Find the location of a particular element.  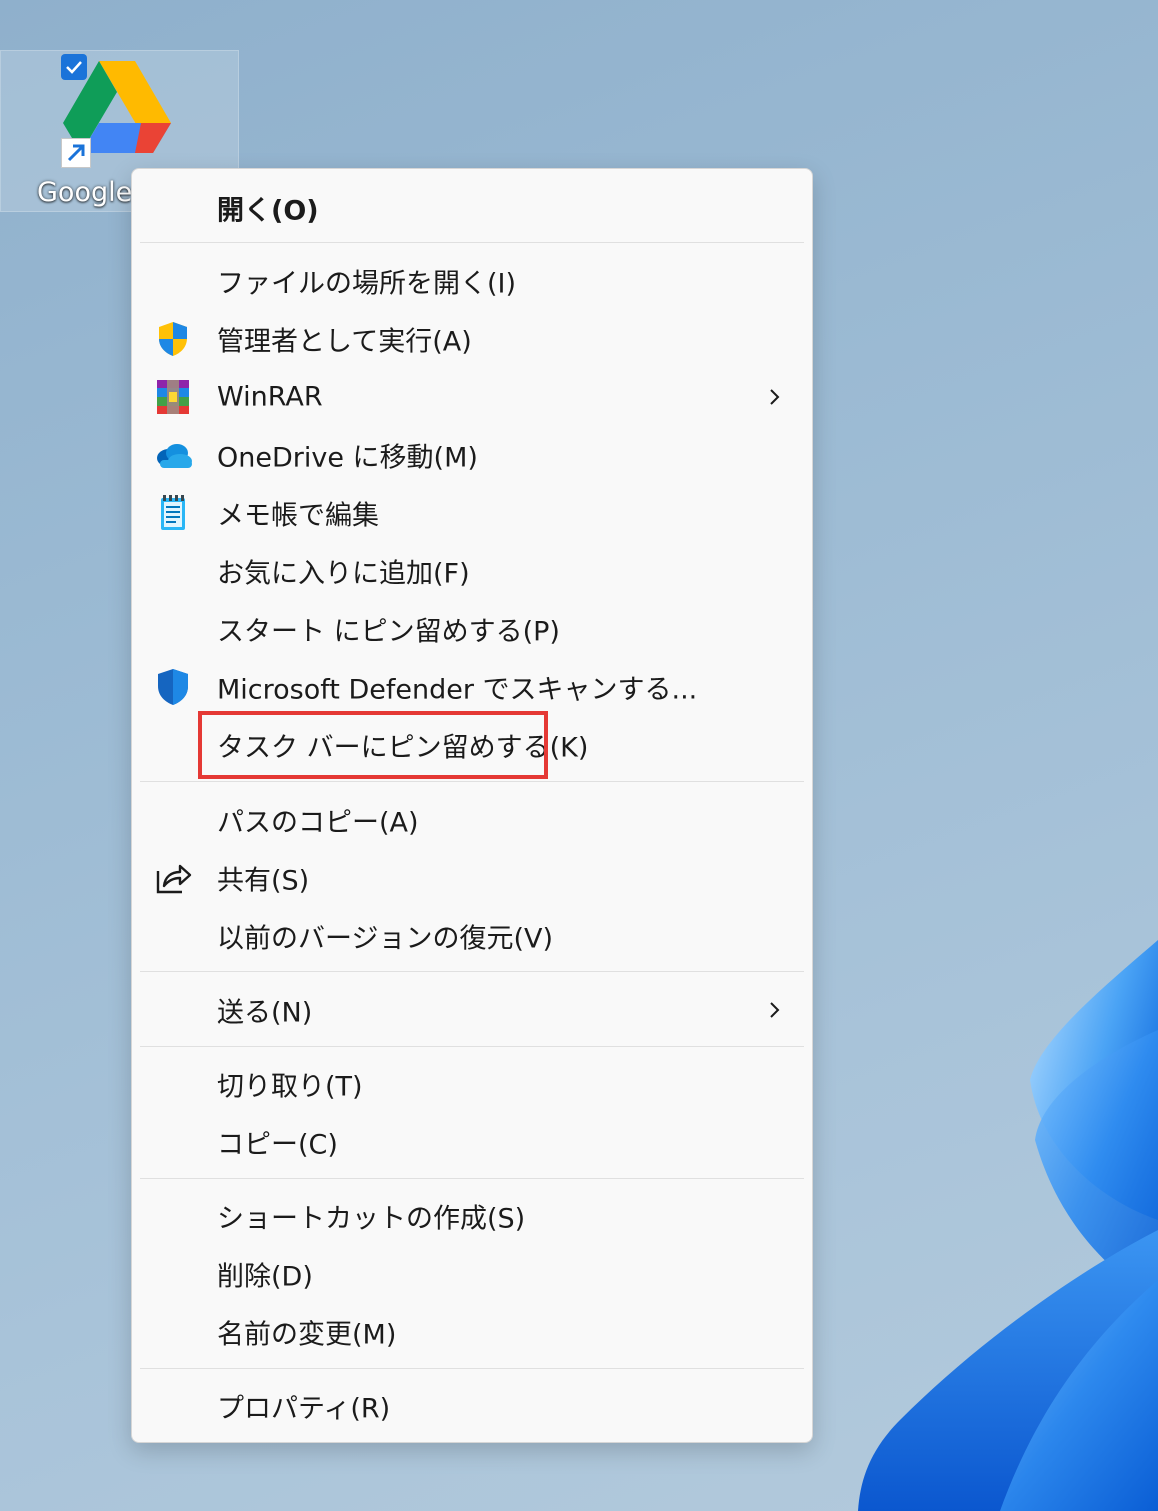

menu-item-restore-previous-versions: 以前のバージョンの復元(V) is located at coordinates (472, 936).